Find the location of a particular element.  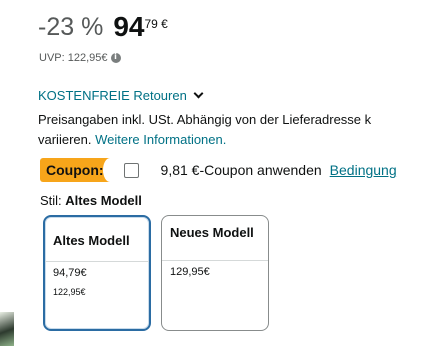

option-old-price: 122,95€ is located at coordinates (69, 292).